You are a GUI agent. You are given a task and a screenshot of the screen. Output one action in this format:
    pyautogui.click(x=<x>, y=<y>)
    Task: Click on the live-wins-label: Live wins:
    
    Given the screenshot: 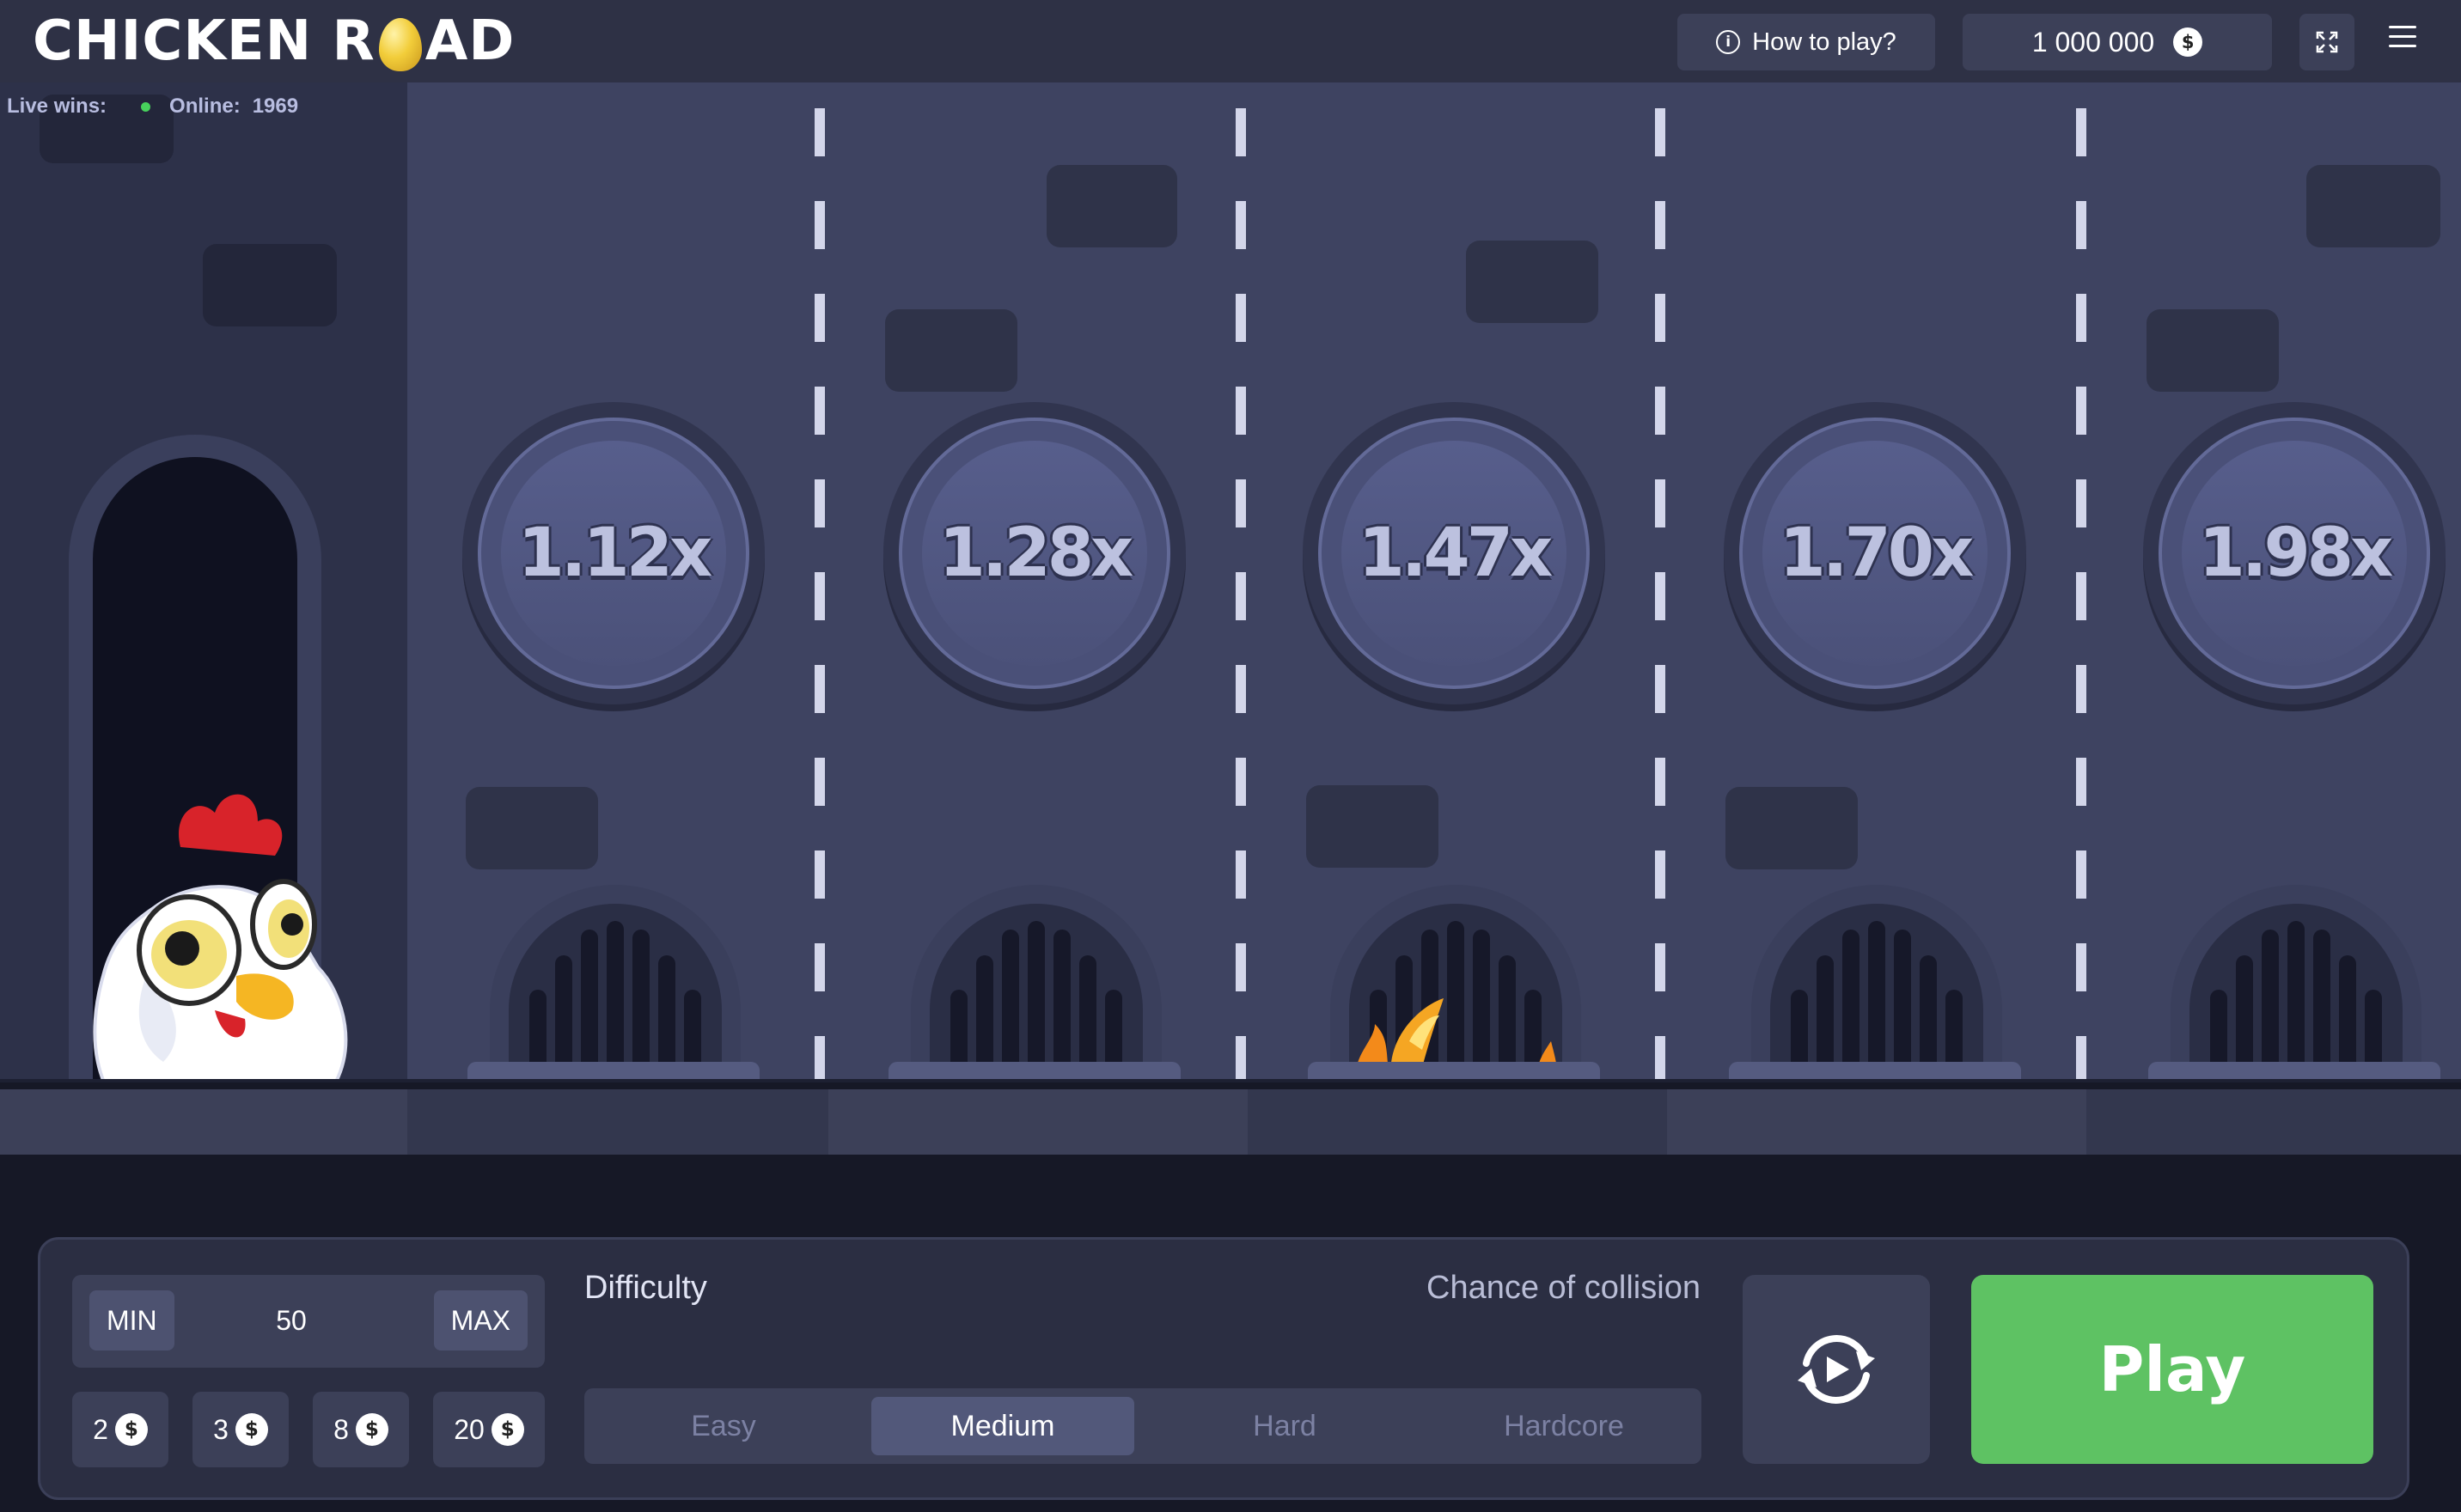 What is the action you would take?
    pyautogui.click(x=57, y=106)
    